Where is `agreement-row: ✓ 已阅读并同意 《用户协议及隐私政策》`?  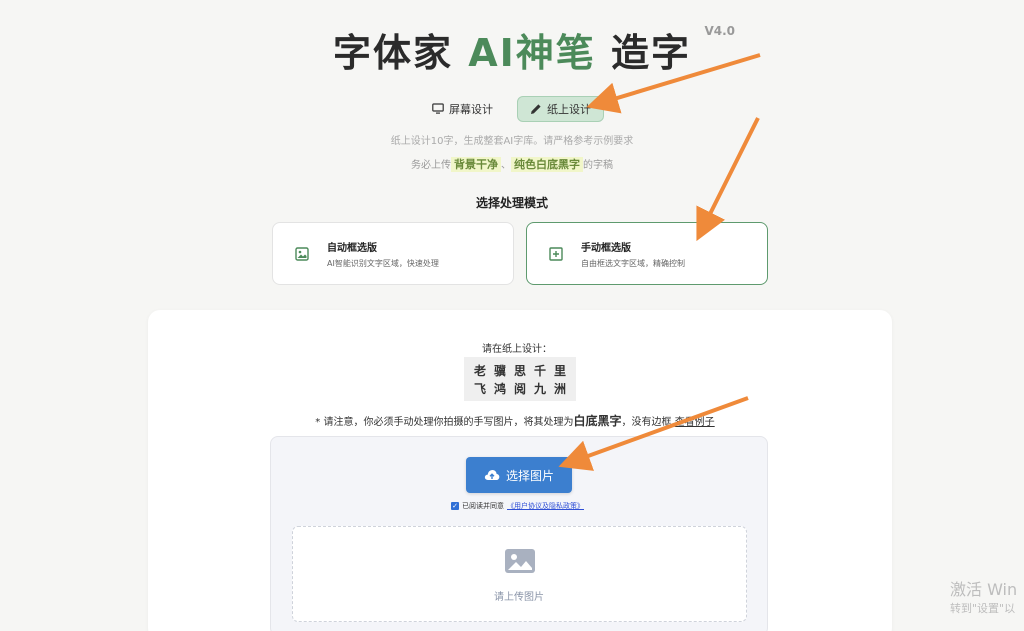
agreement-row: ✓ 已阅读并同意 《用户协议及隐私政策》 is located at coordinates (517, 506).